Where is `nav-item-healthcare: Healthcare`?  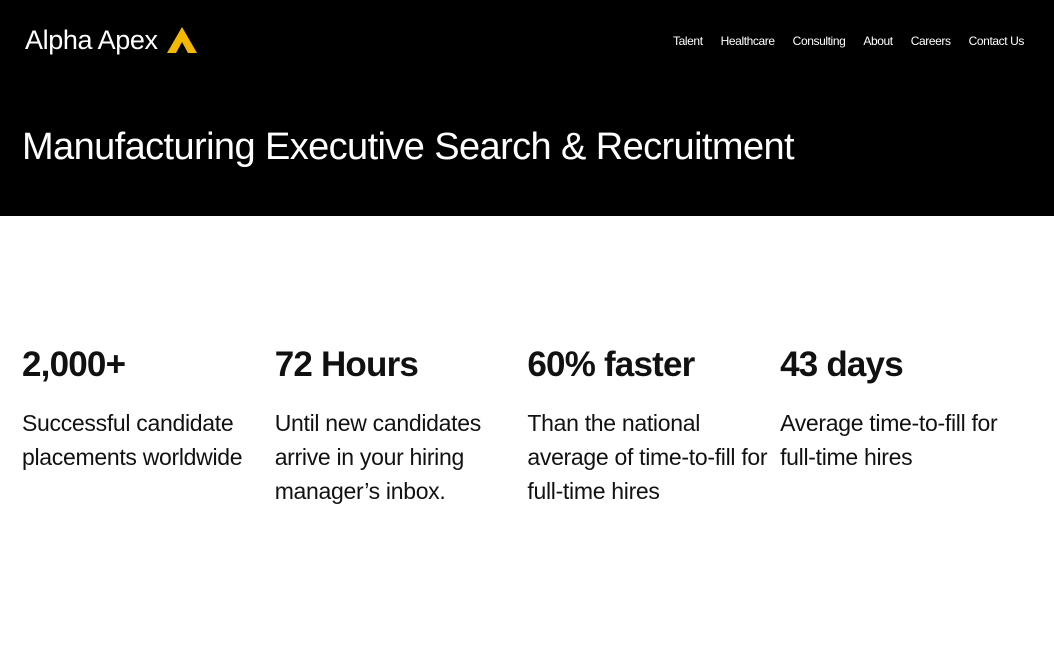 nav-item-healthcare: Healthcare is located at coordinates (748, 41).